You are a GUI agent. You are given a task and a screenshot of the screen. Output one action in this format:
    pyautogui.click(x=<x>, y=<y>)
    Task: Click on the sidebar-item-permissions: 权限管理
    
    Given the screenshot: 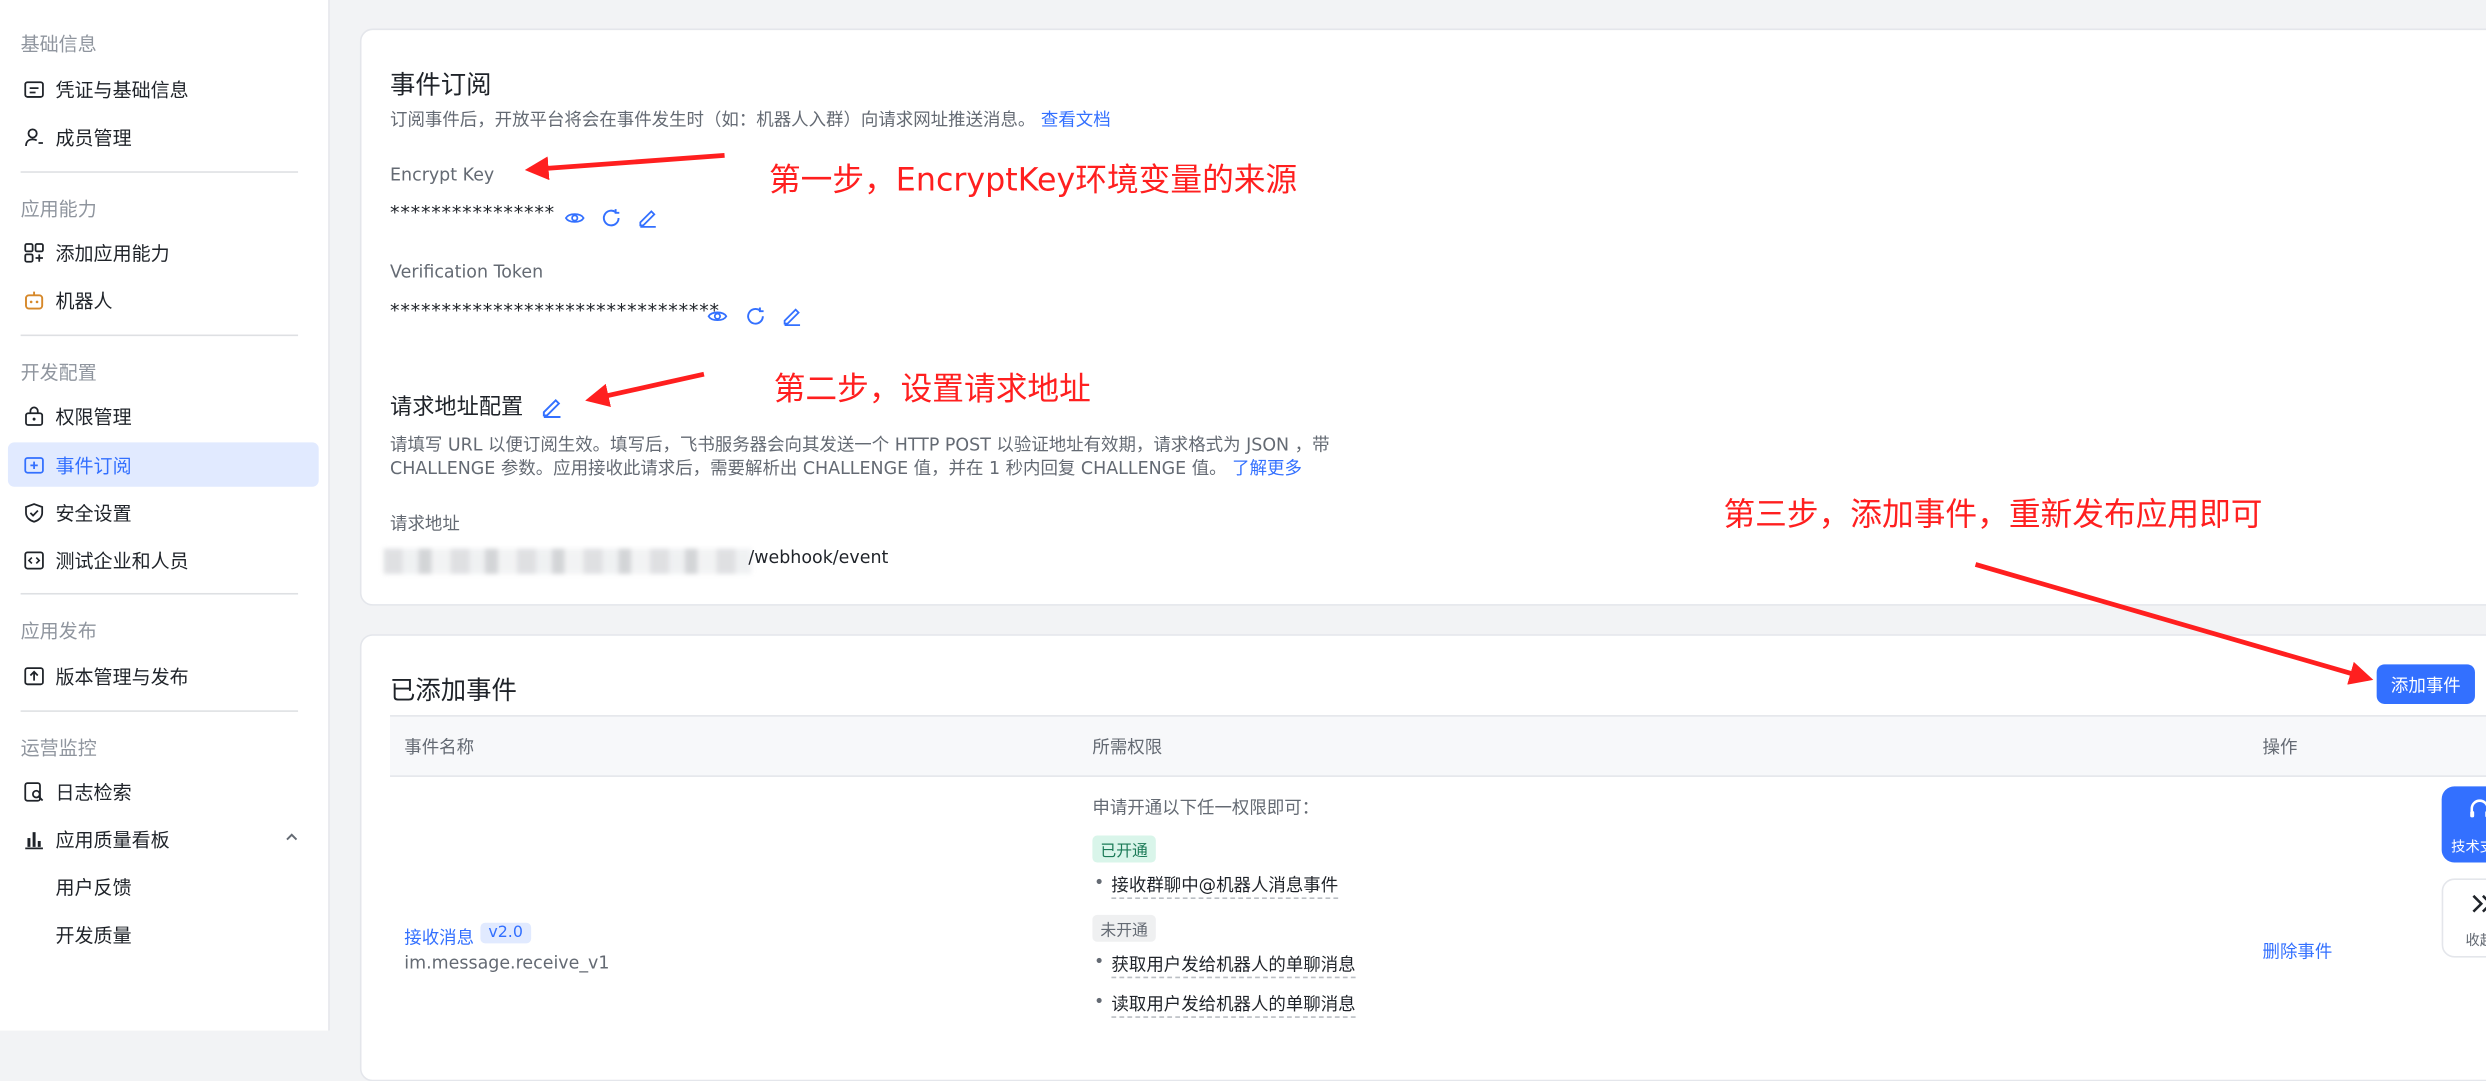 What is the action you would take?
    pyautogui.click(x=163, y=415)
    